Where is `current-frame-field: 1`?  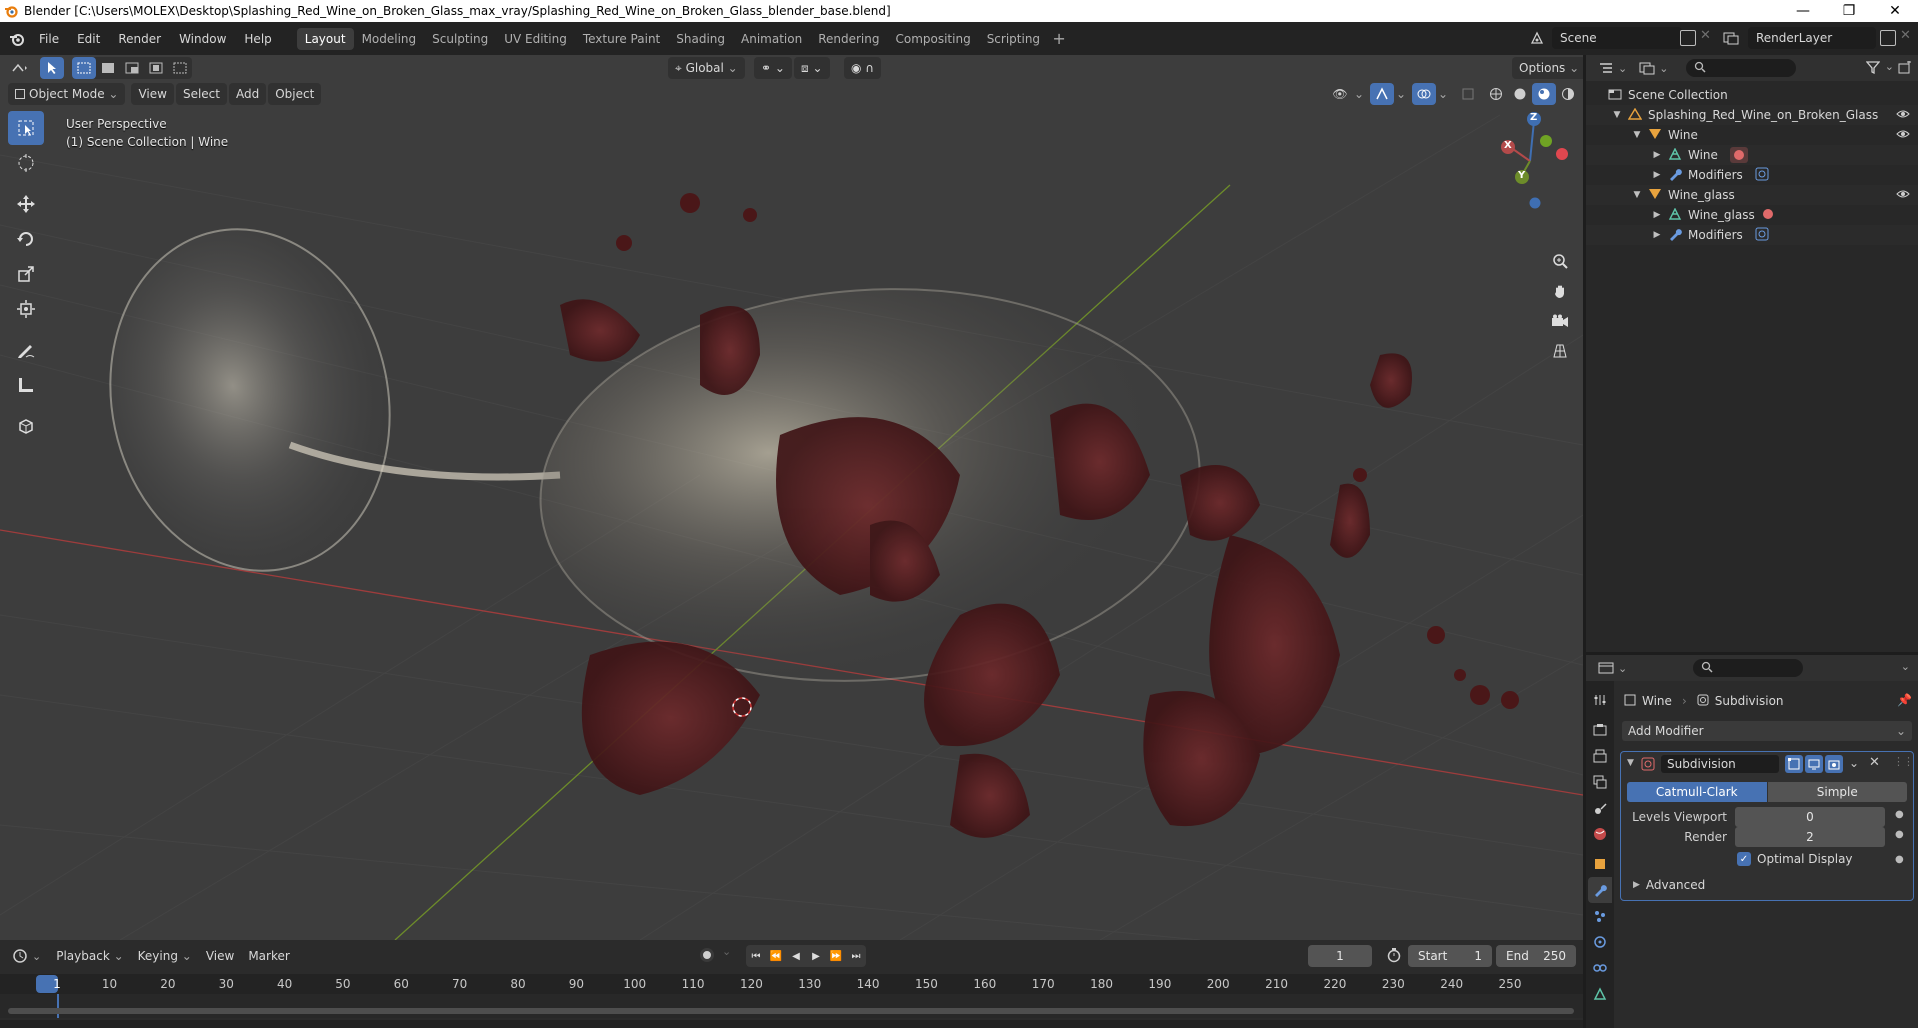 current-frame-field: 1 is located at coordinates (1340, 956).